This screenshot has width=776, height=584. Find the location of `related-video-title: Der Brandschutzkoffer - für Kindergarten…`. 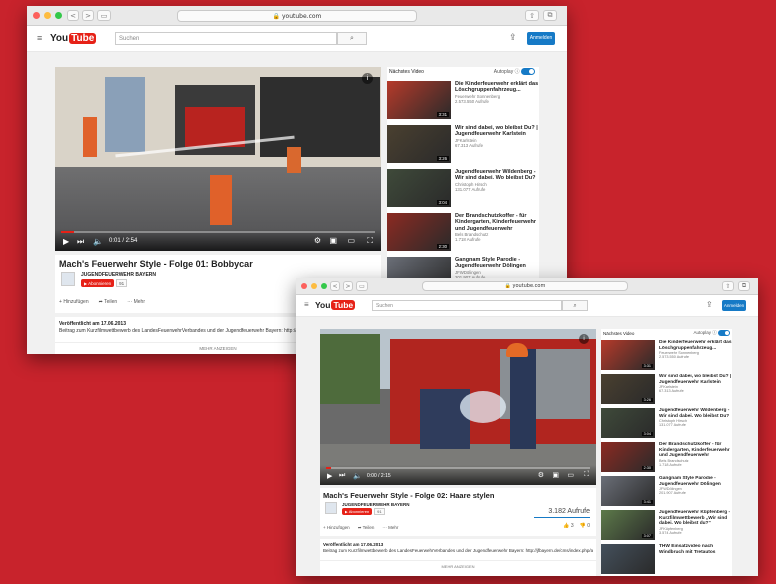

related-video-title: Der Brandschutzkoffer - für Kindergarten… is located at coordinates (495, 222).